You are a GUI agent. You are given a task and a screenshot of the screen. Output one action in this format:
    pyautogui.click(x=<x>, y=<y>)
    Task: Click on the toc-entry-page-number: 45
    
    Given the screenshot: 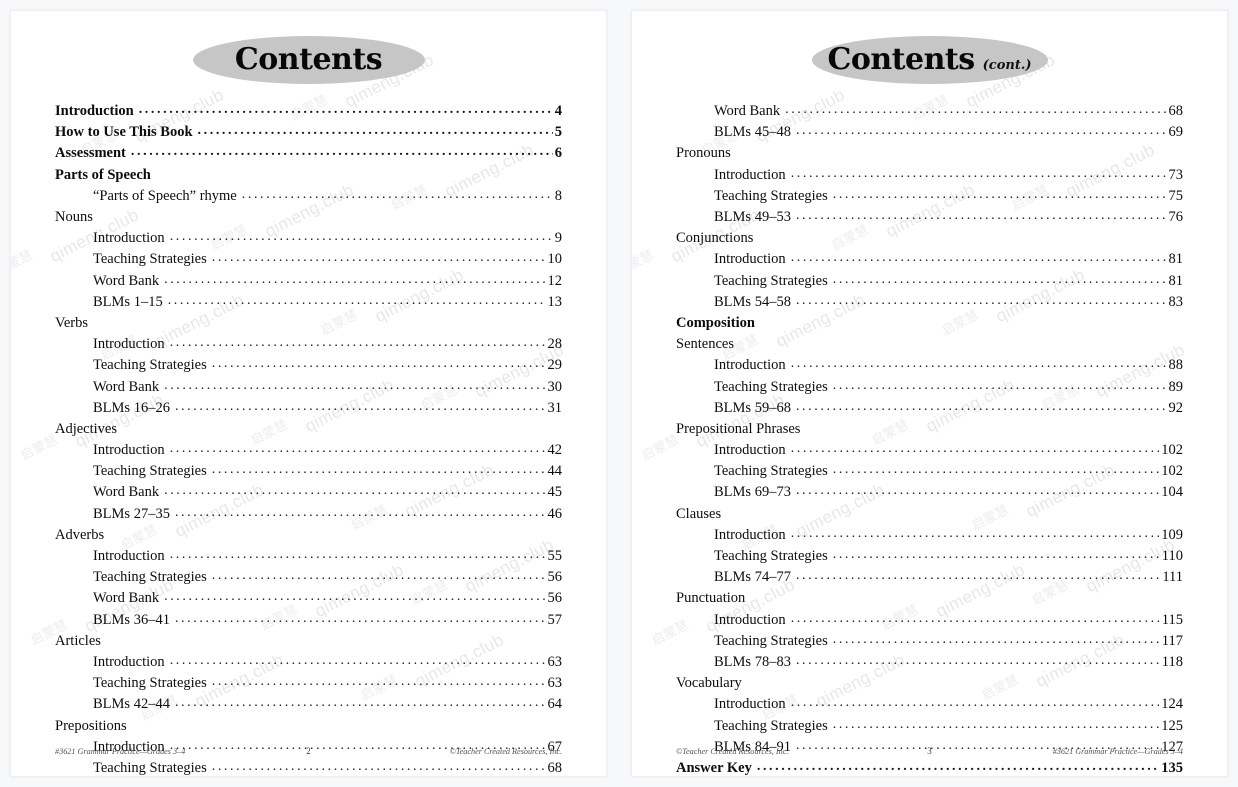 What is the action you would take?
    pyautogui.click(x=555, y=492)
    